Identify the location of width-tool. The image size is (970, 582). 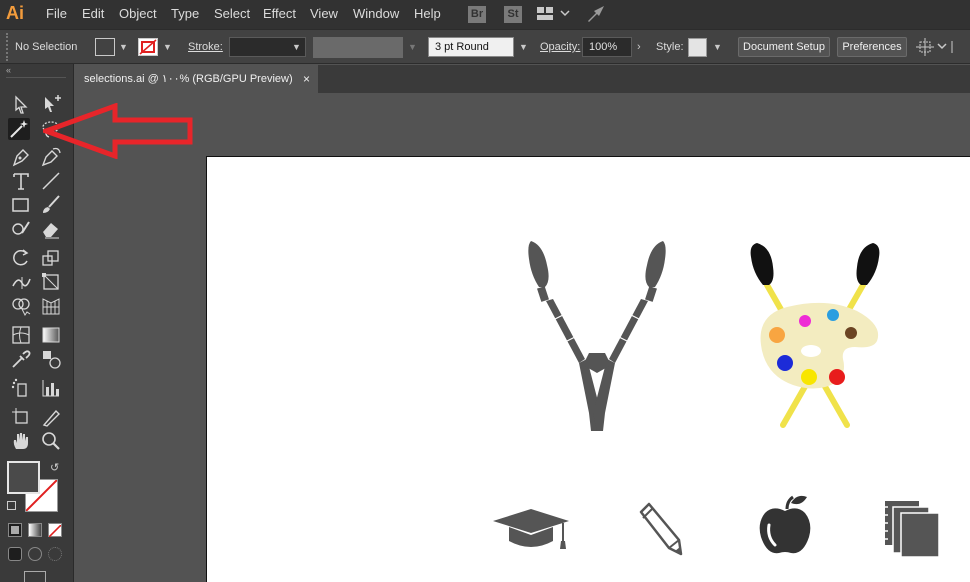
(21, 282).